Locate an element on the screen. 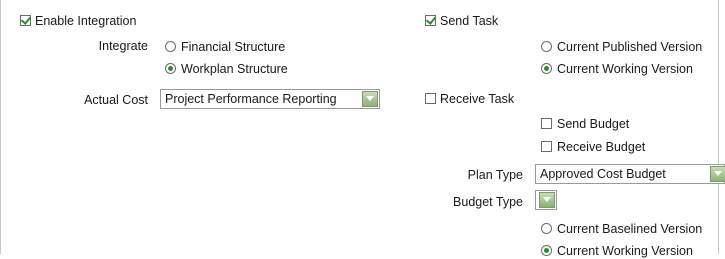  plan-type-select: Approved Cost Budget is located at coordinates (630, 174).